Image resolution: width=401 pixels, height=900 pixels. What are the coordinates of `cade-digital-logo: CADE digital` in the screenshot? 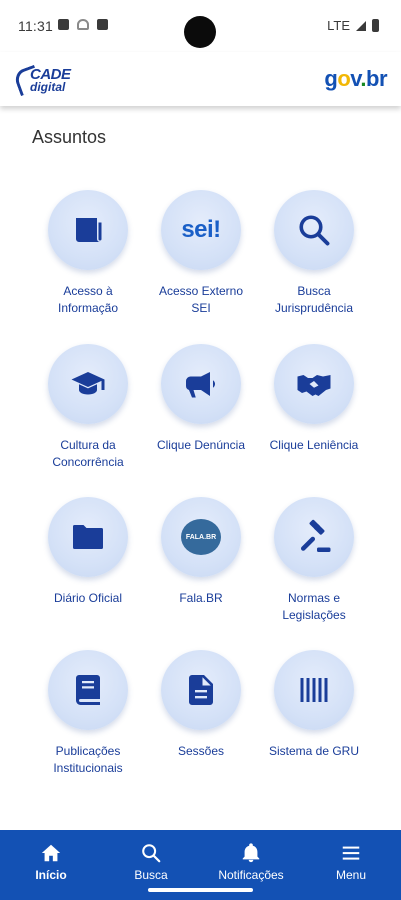 It's located at (49, 80).